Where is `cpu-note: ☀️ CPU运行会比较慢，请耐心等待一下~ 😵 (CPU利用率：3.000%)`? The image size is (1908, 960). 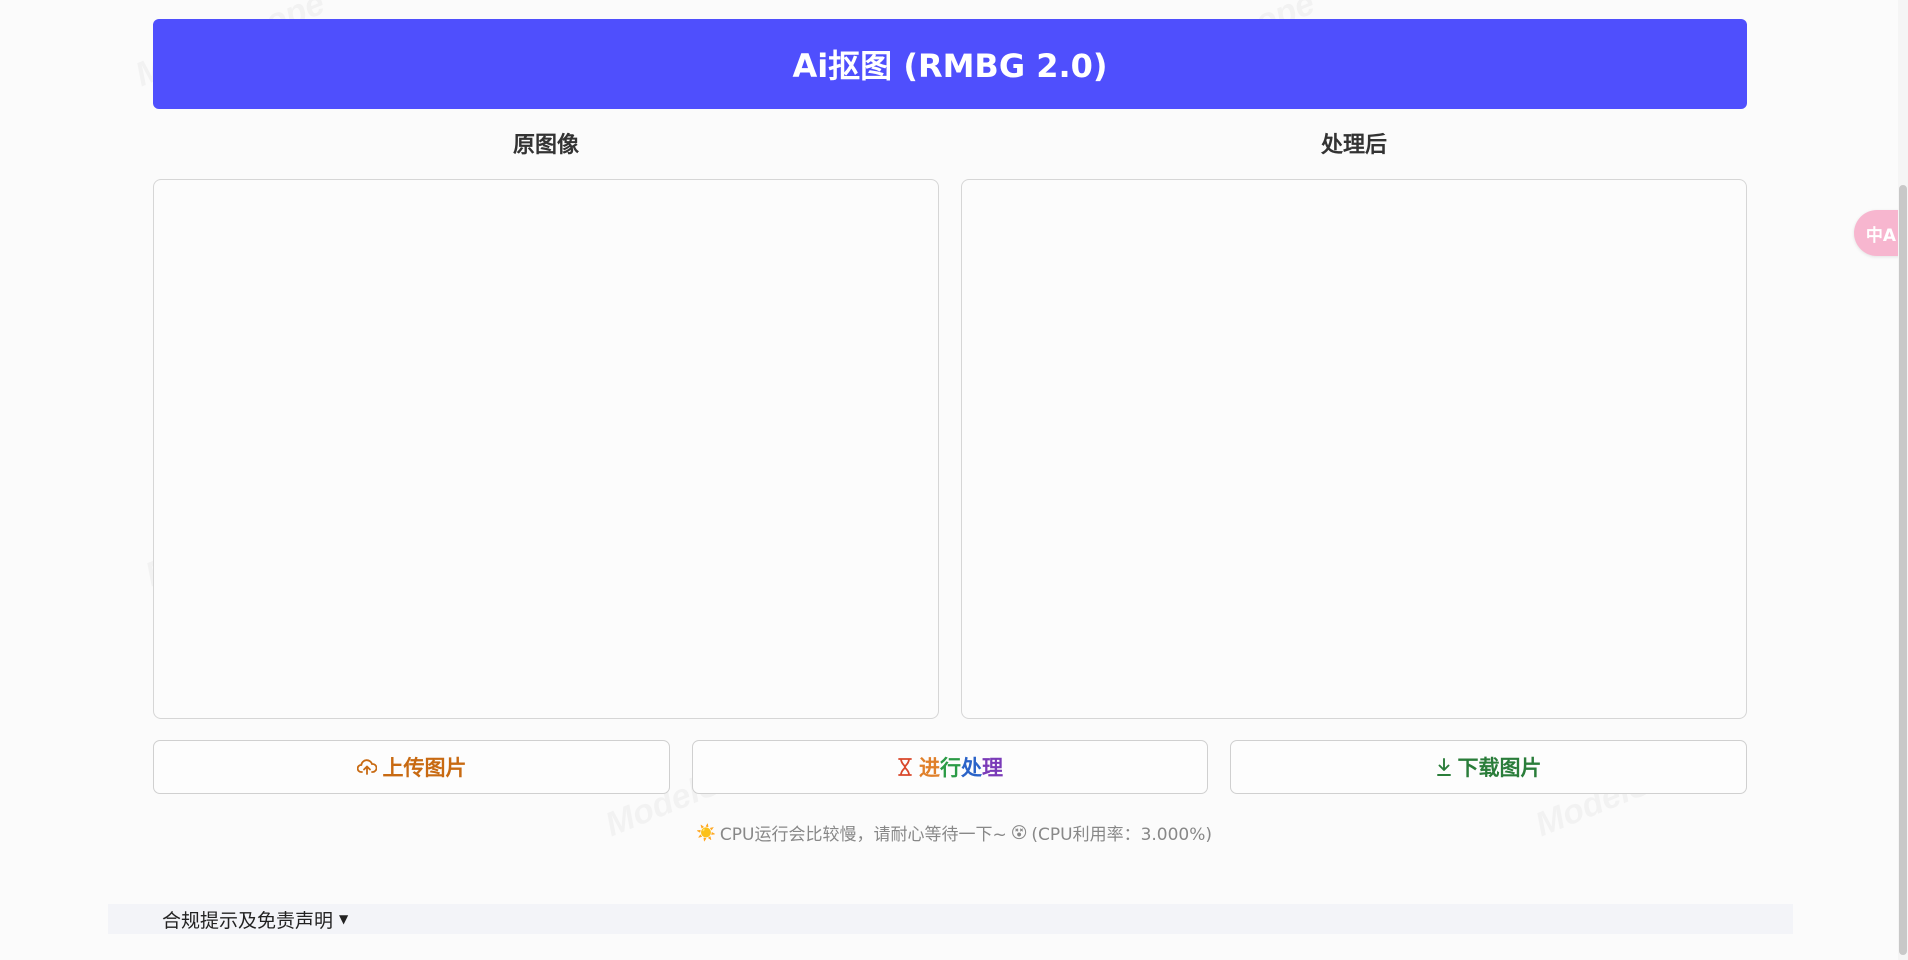
cpu-note: ☀️ CPU运行会比较慢，请耐心等待一下~ 😵 (CPU利用率：3.000%) is located at coordinates (954, 832).